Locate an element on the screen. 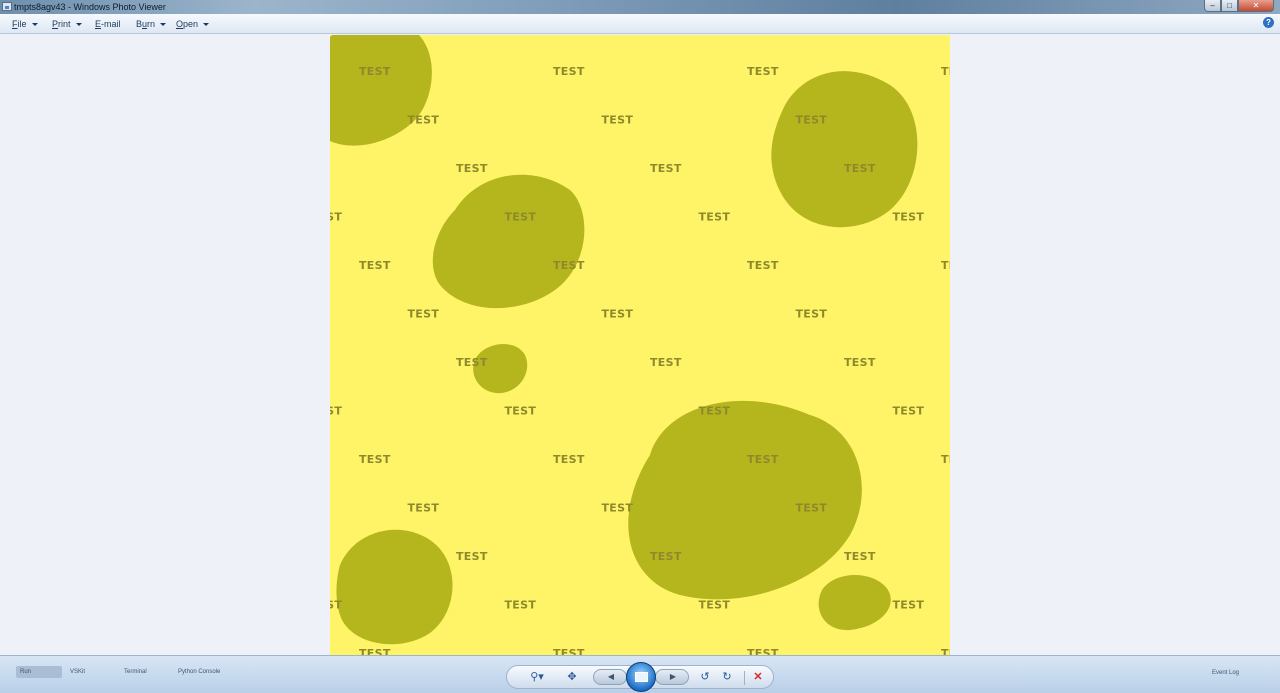 The width and height of the screenshot is (1280, 693). previous-icon: ◀ is located at coordinates (611, 676).